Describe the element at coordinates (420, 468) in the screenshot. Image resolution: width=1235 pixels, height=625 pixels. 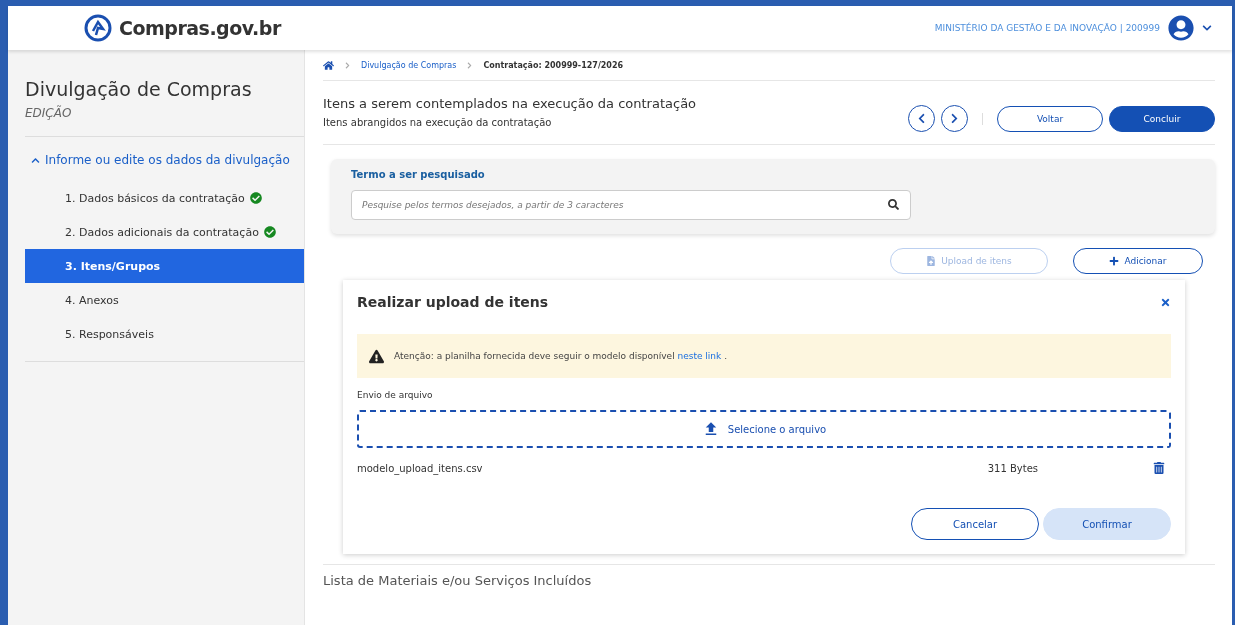
I see `file-name: modelo_upload_itens.csv` at that location.